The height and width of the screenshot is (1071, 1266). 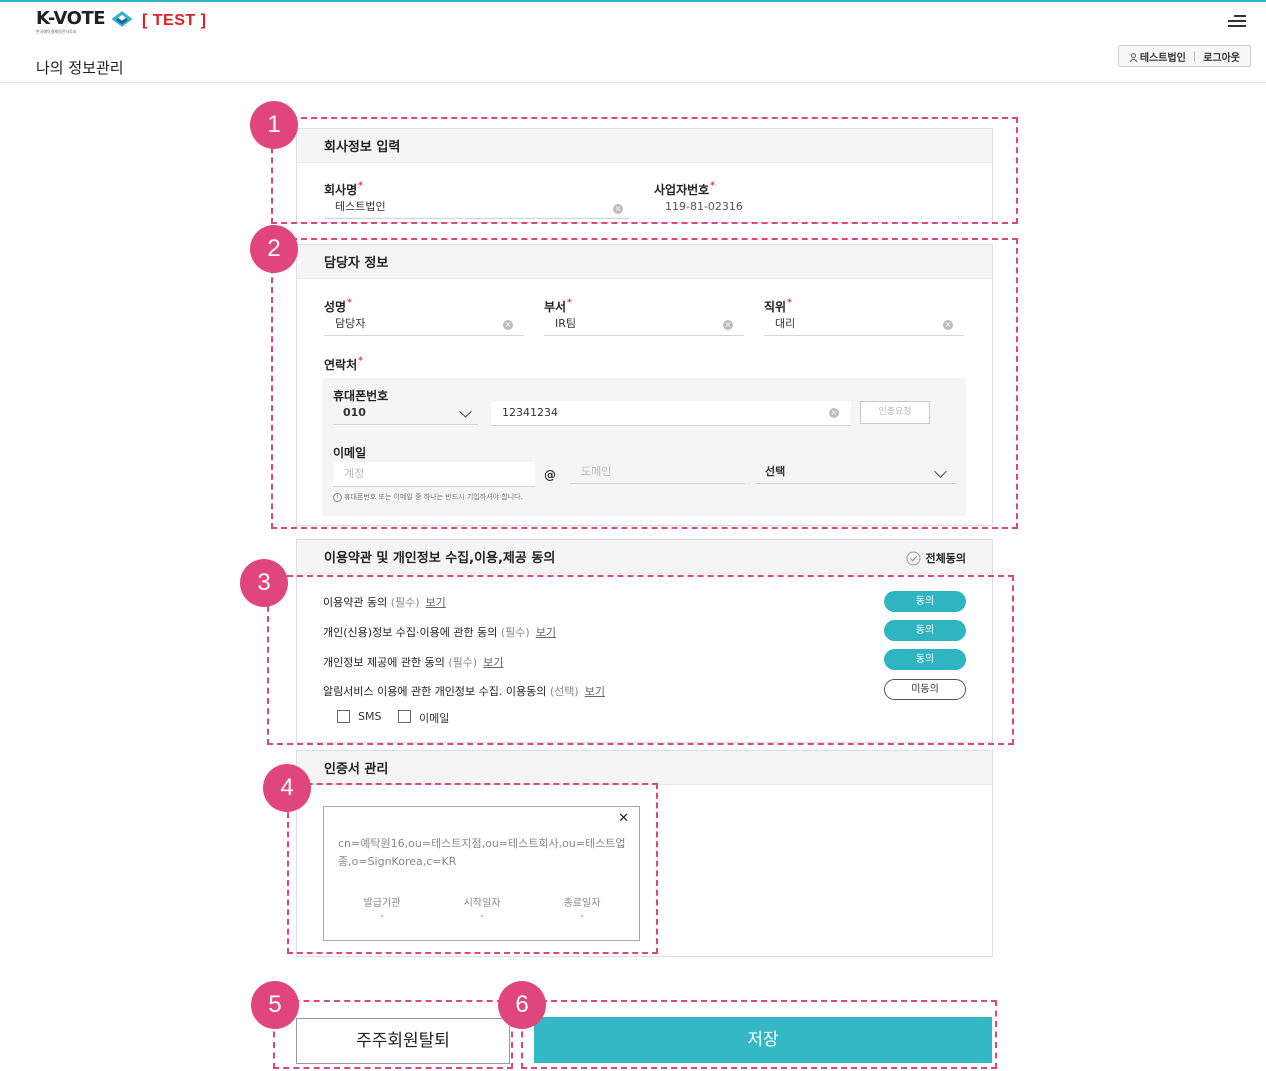 I want to click on company-name-label: 회사명*, so click(x=343, y=189).